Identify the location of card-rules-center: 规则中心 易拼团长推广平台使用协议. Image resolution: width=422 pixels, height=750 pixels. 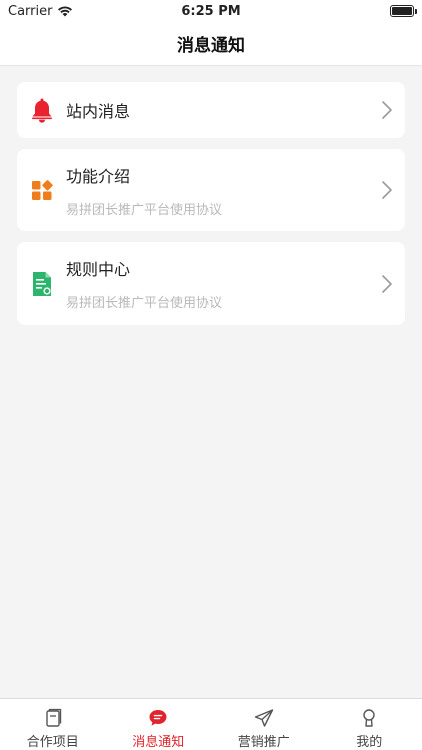
(211, 283).